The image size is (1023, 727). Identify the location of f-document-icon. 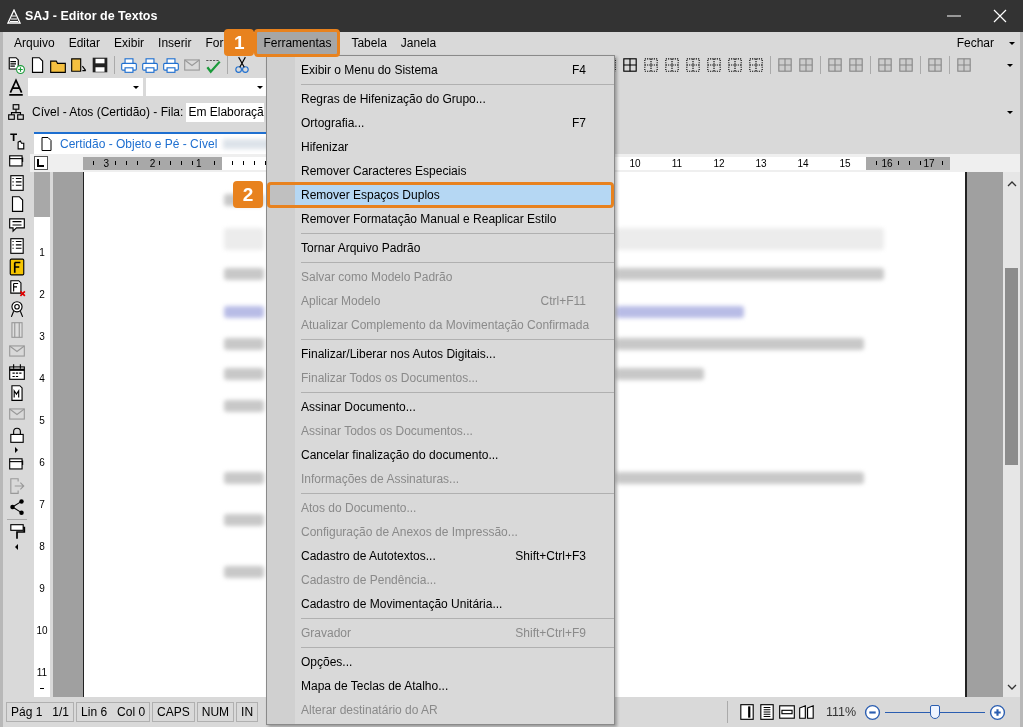
(16, 267).